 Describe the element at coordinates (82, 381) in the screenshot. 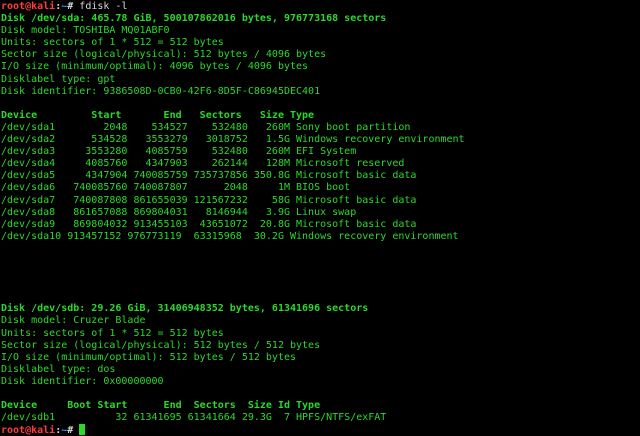

I see `disk-info-line: Disk identifier: 0x00000000` at that location.